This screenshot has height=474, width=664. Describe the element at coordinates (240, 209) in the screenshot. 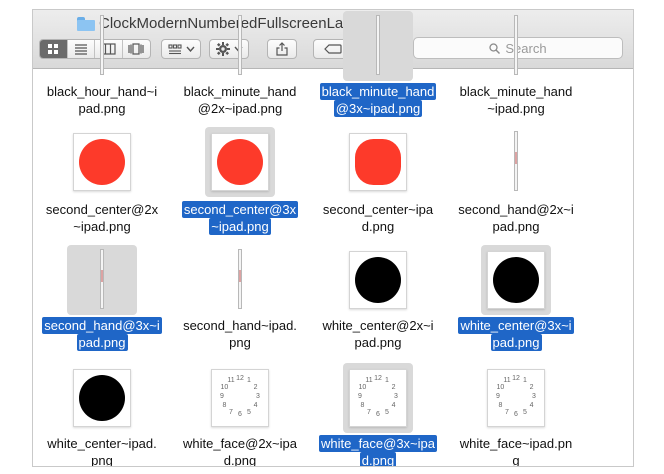

I see `file-name-line: second_center@3x` at that location.